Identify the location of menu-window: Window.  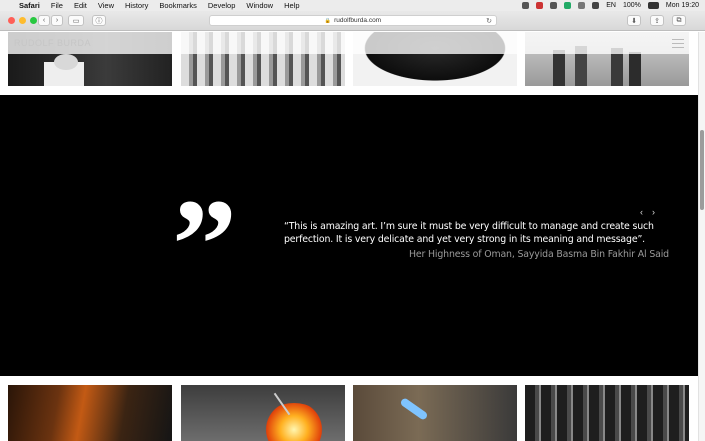
(259, 5).